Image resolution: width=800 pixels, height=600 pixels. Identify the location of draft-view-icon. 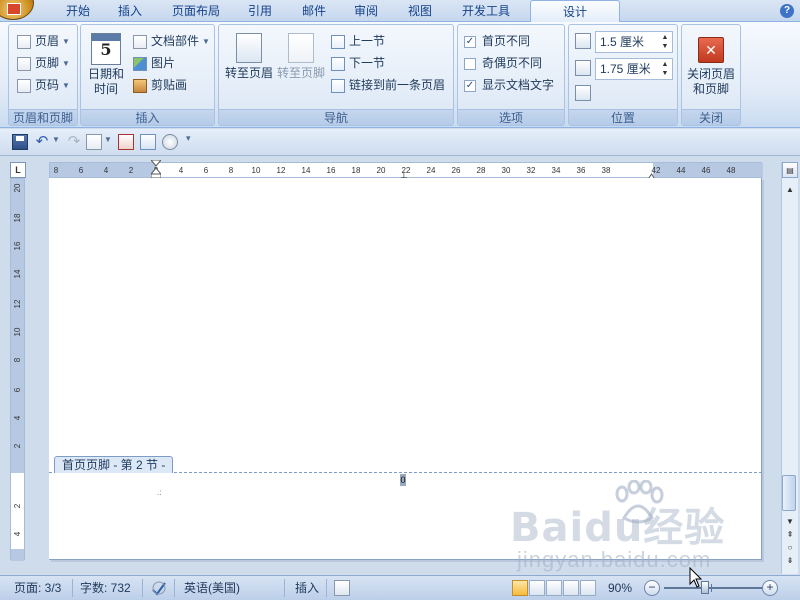
(588, 588).